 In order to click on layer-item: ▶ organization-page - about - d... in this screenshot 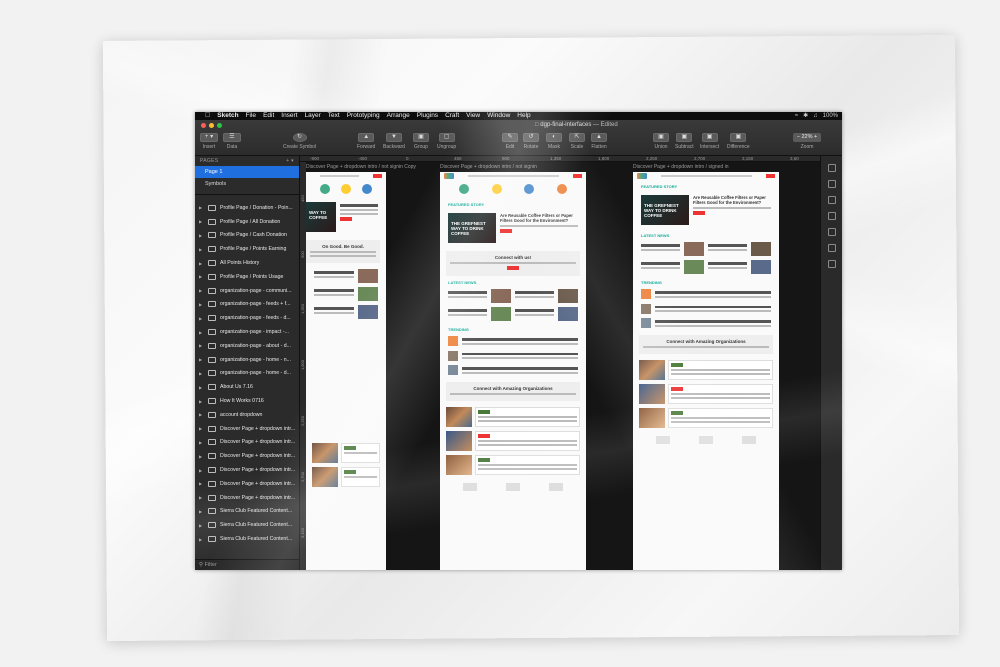, I will do `click(247, 346)`.